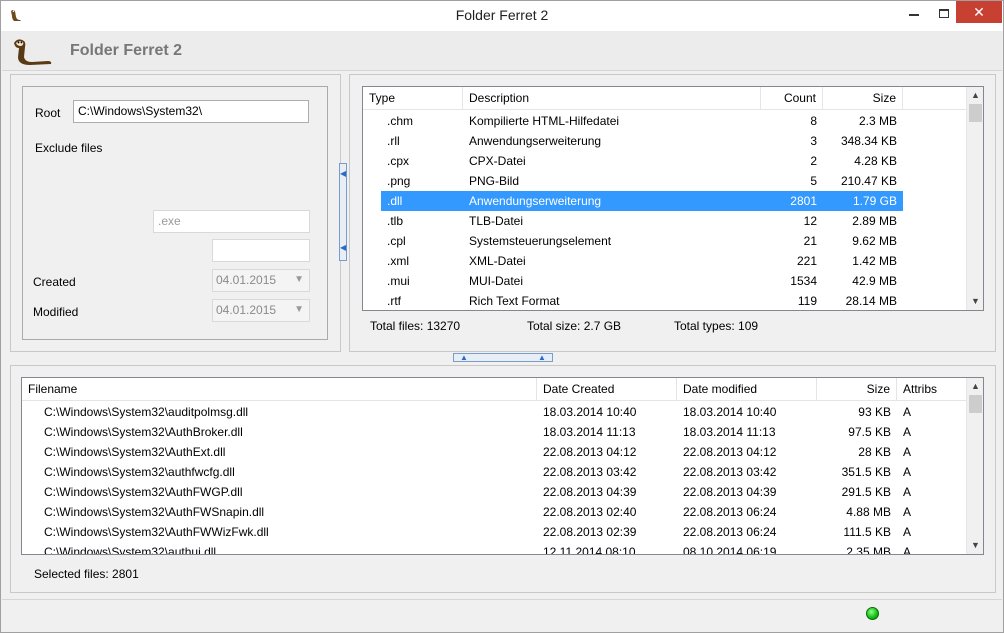 Image resolution: width=1004 pixels, height=633 pixels. What do you see at coordinates (874, 261) in the screenshot?
I see `cell-size: 1.42 MB` at bounding box center [874, 261].